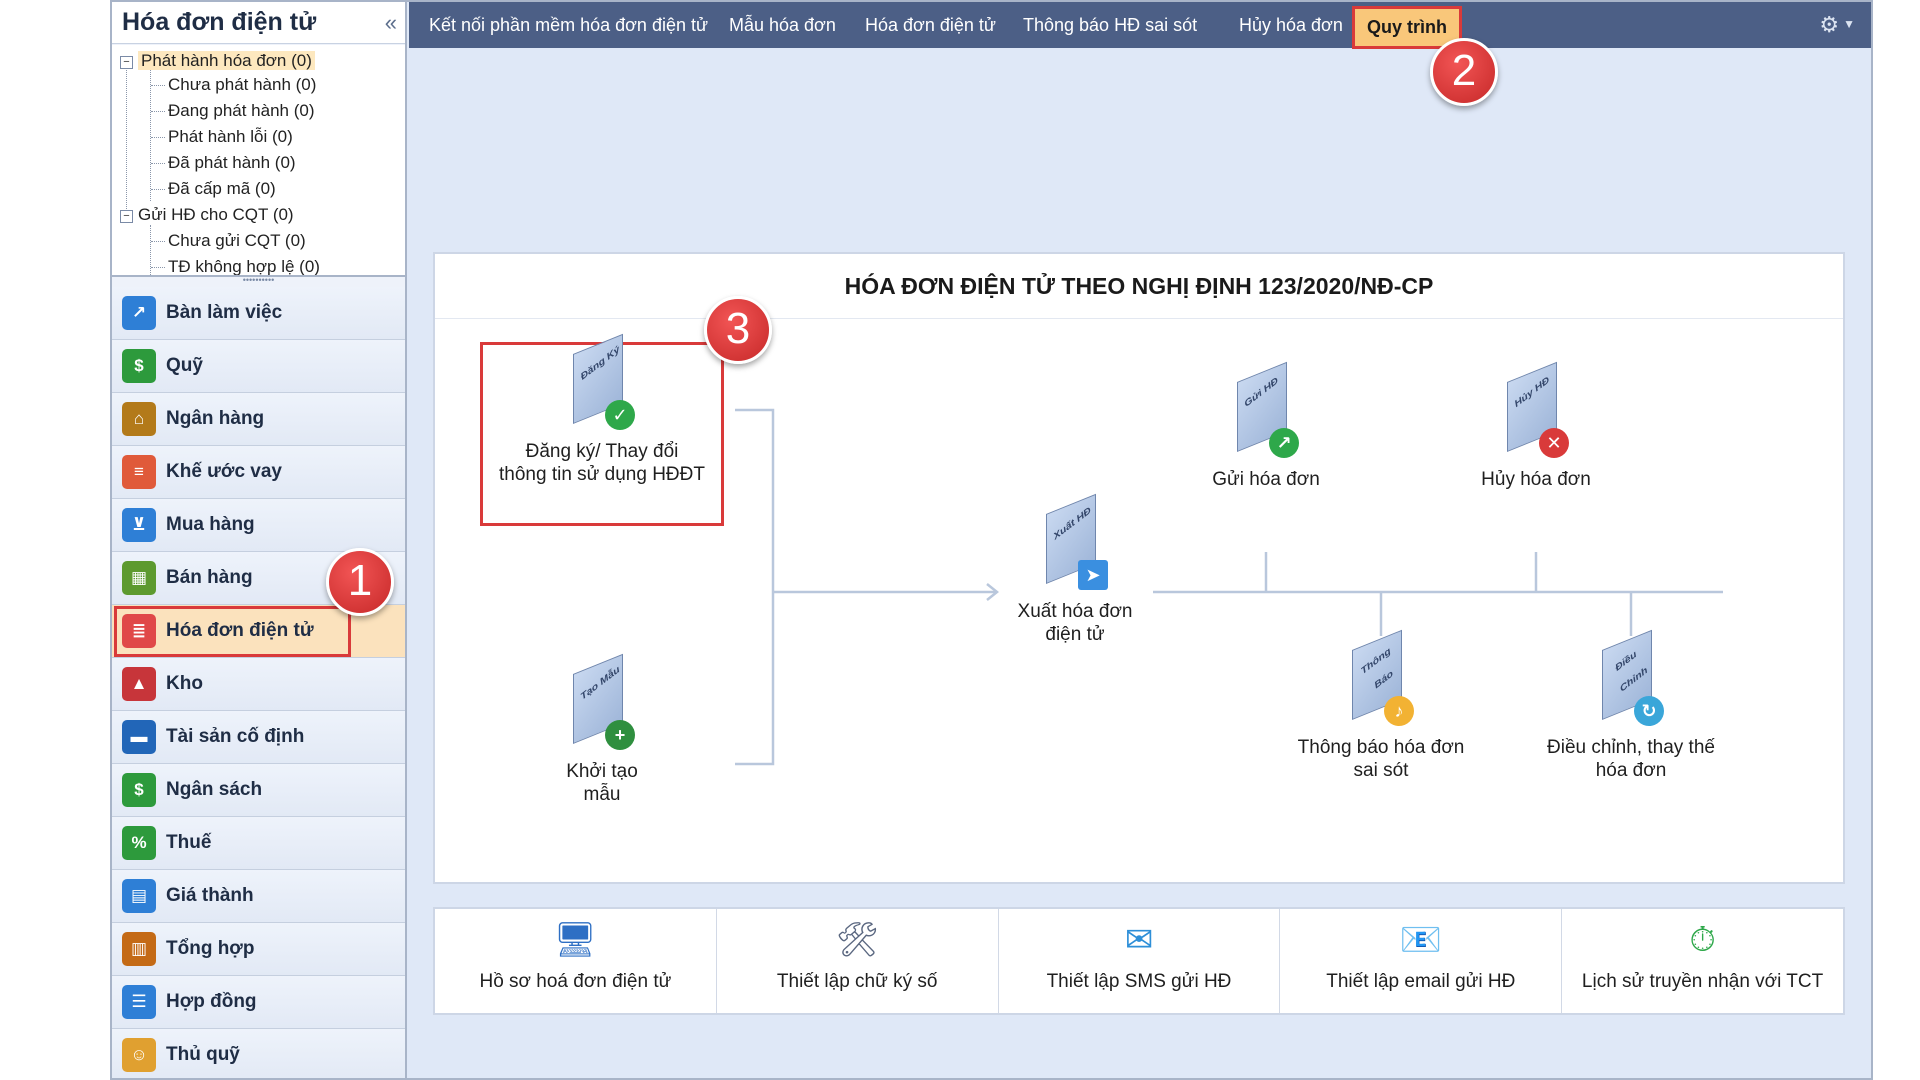 The height and width of the screenshot is (1080, 1920). What do you see at coordinates (1464, 72) in the screenshot?
I see `step-badge-2: 2` at bounding box center [1464, 72].